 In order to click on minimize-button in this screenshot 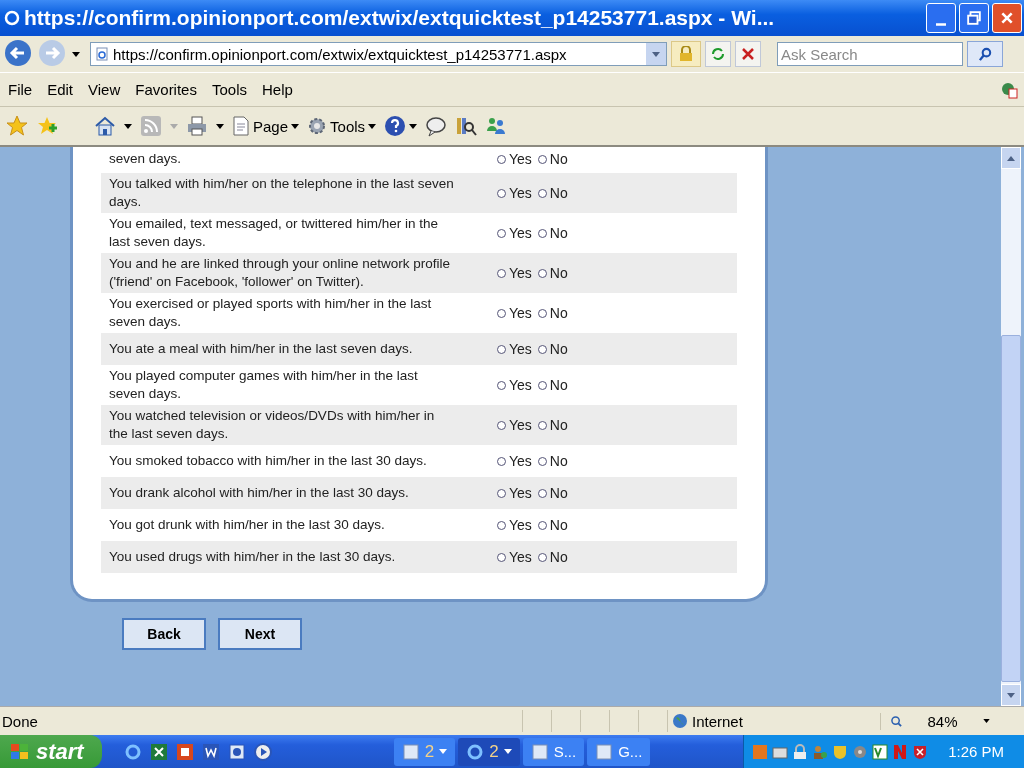, I will do `click(941, 18)`.